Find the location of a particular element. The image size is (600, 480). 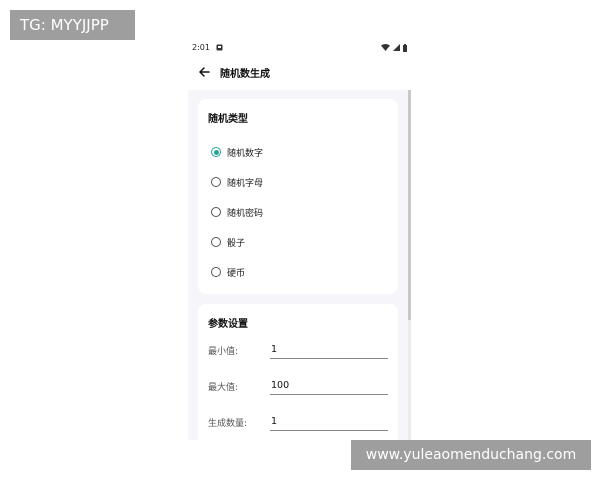

count-input is located at coordinates (329, 422).